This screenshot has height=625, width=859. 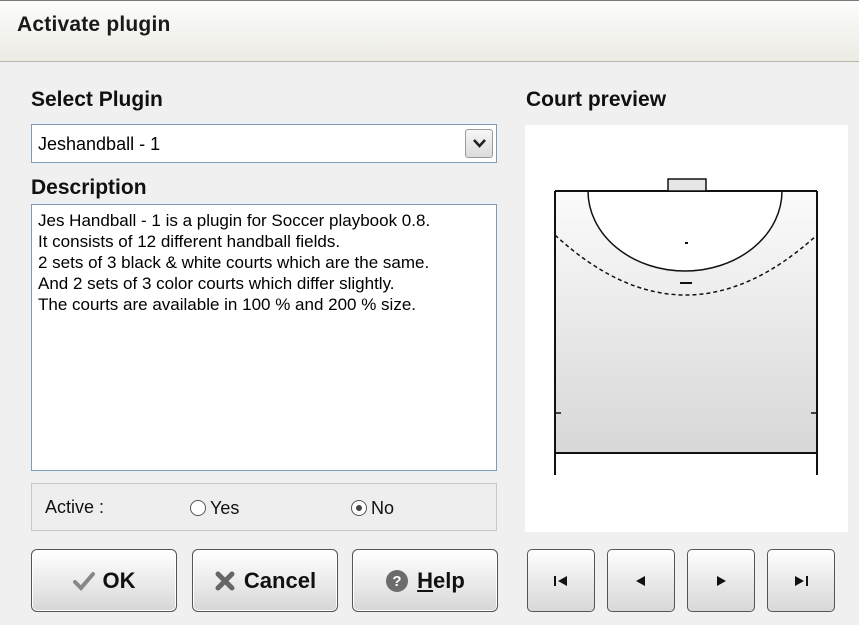 What do you see at coordinates (441, 580) in the screenshot?
I see `help-label: Help` at bounding box center [441, 580].